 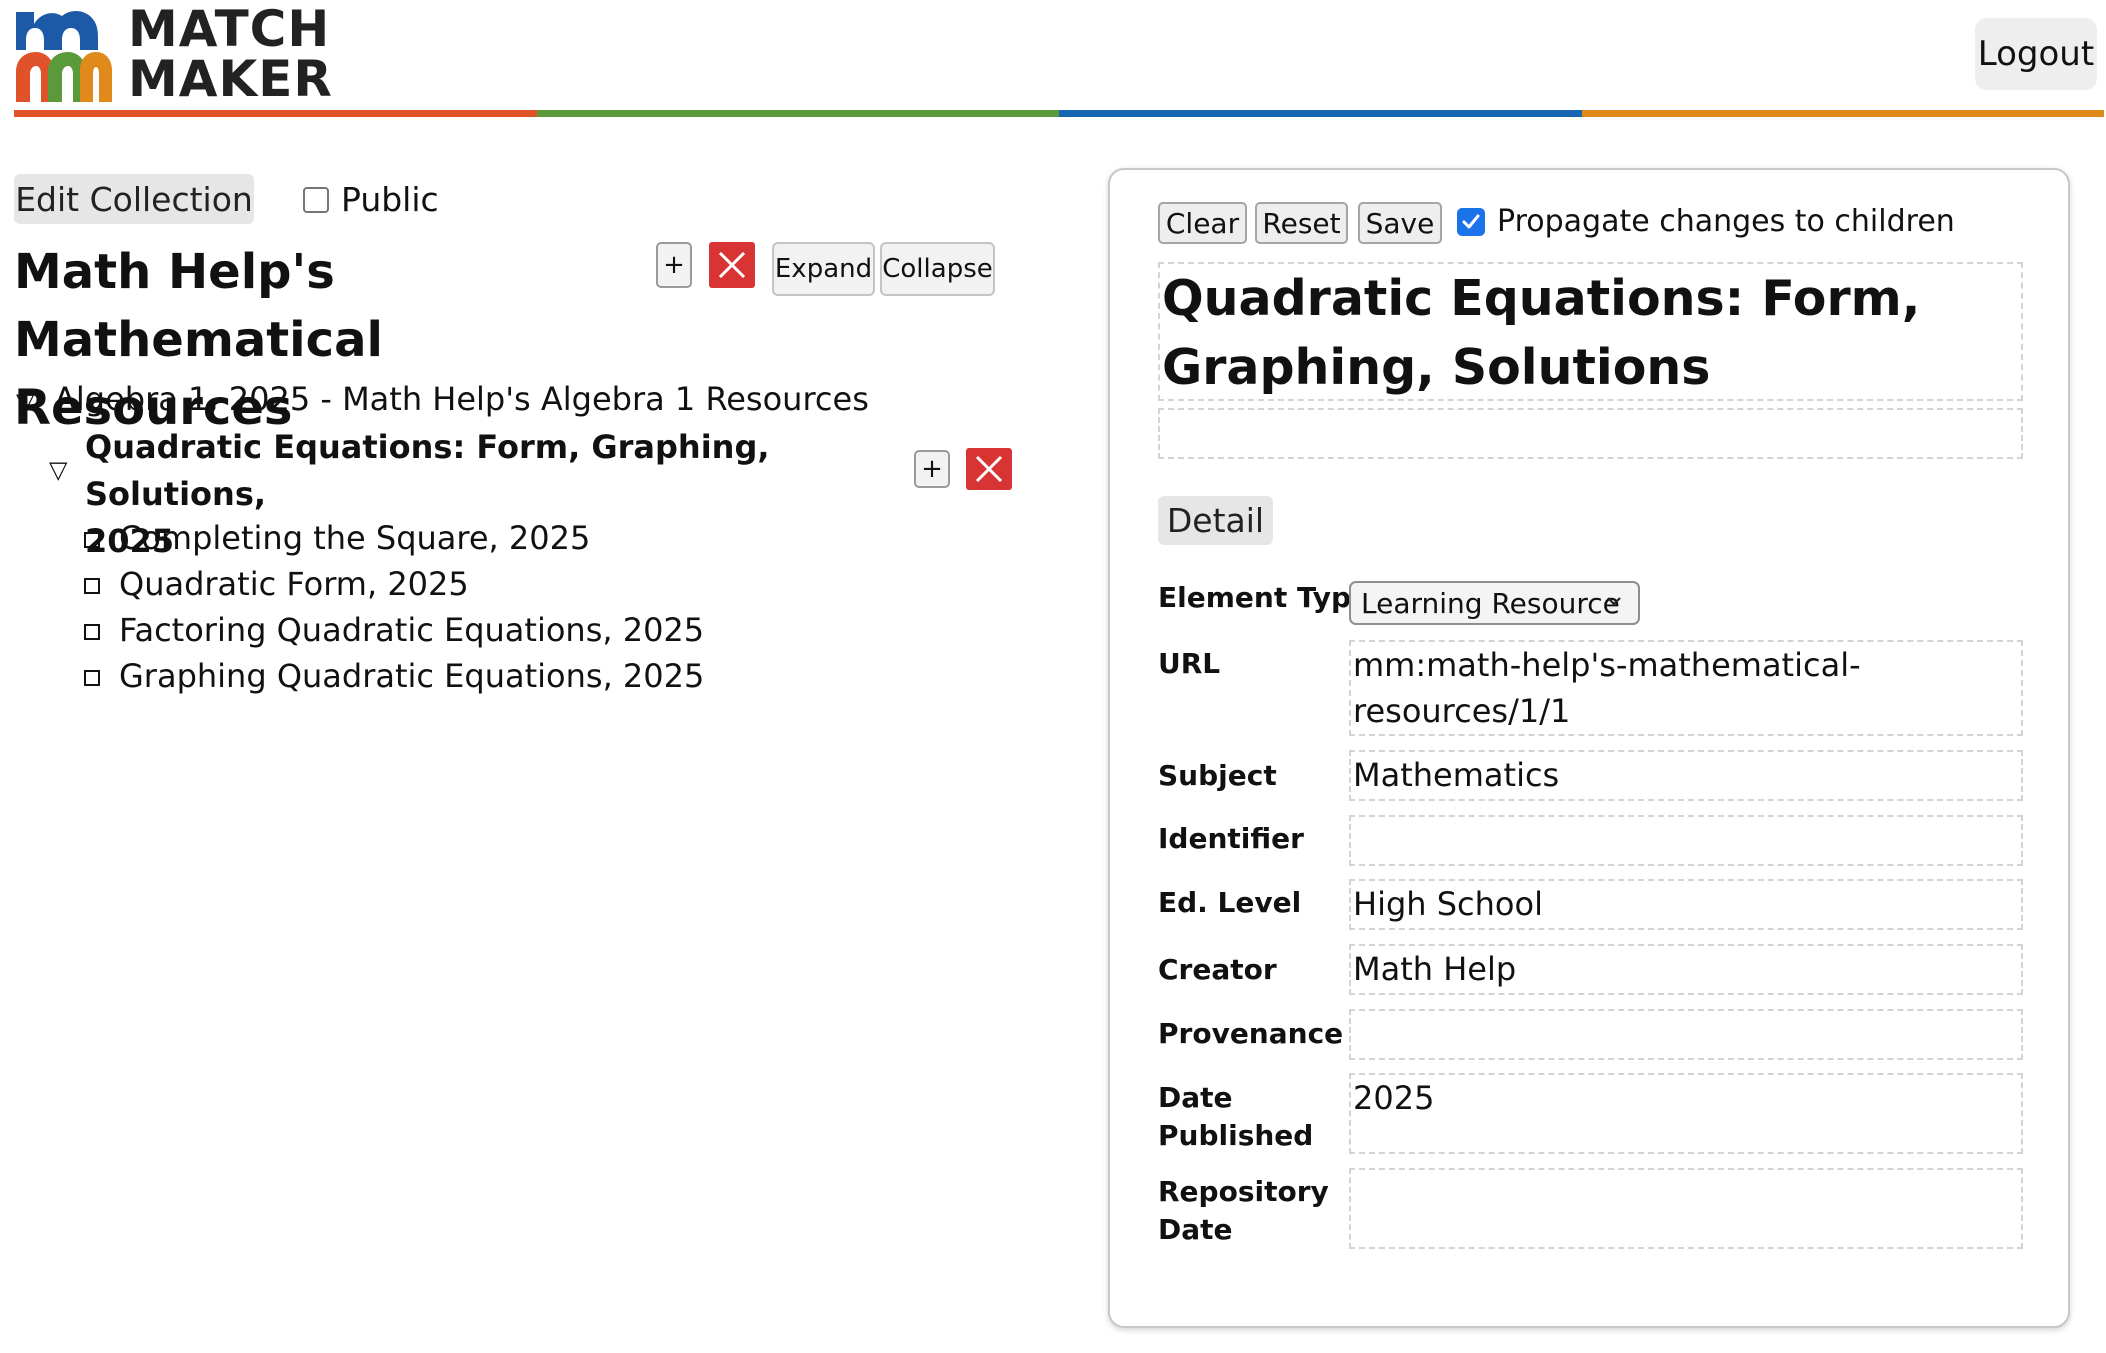 What do you see at coordinates (1231, 838) in the screenshot?
I see `identifier-label: Identifier` at bounding box center [1231, 838].